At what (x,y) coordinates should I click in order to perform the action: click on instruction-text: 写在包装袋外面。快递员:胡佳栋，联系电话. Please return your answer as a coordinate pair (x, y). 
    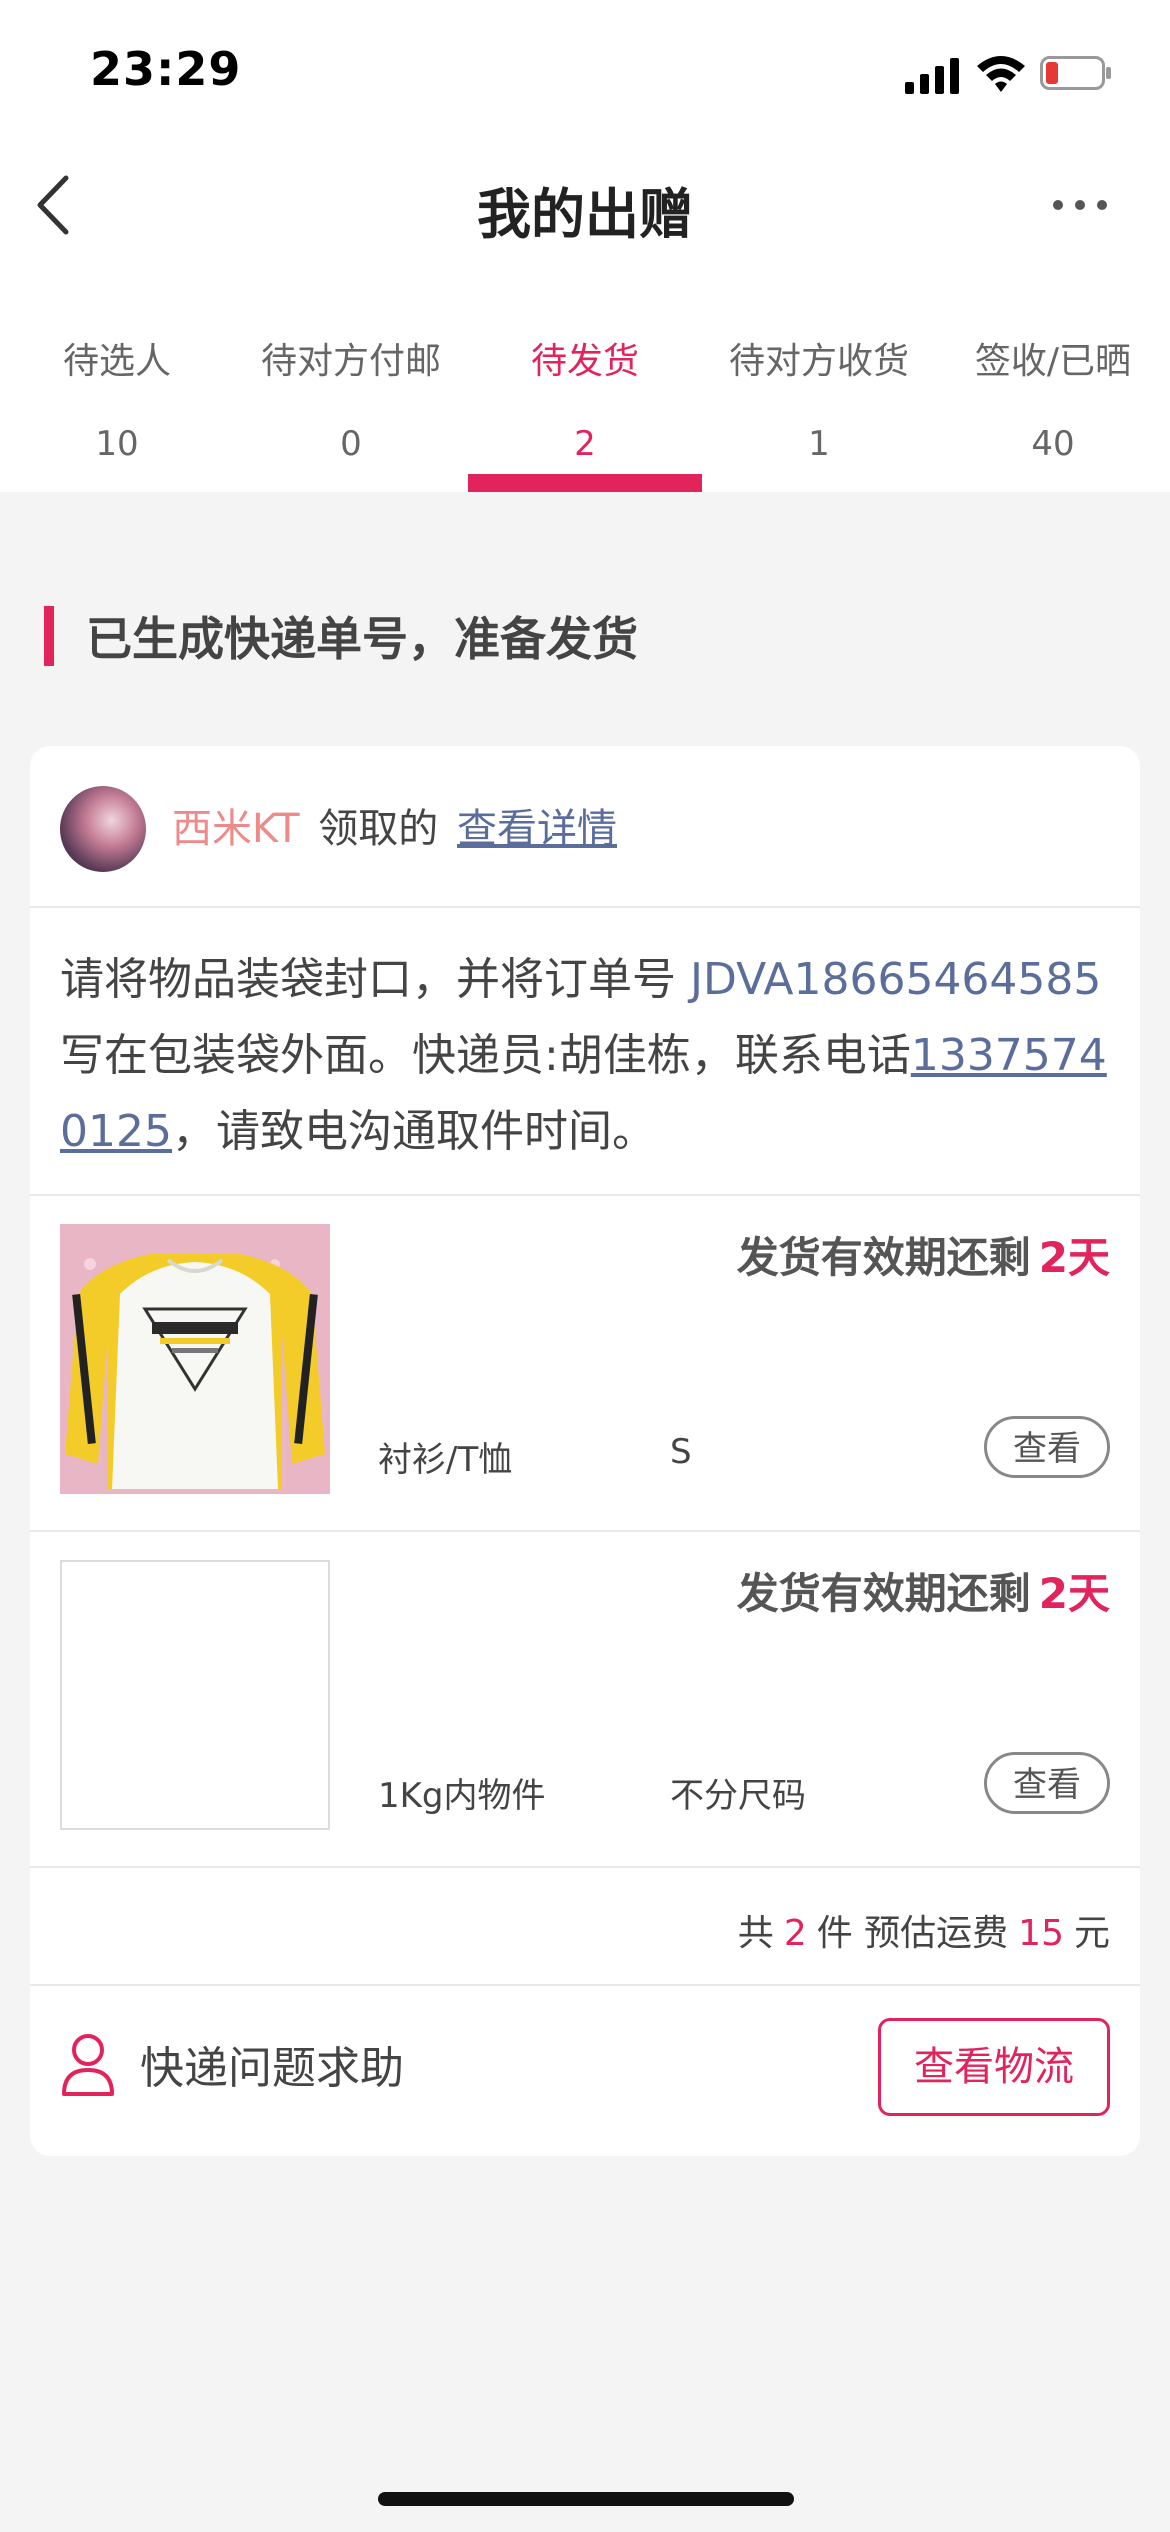
    Looking at the image, I should click on (485, 1055).